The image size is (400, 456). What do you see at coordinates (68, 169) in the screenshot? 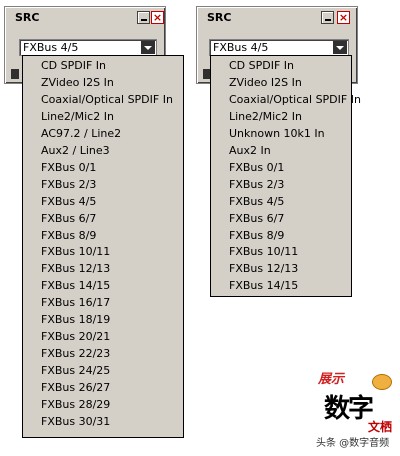
I see `left-list-item: FXBus 0/1` at bounding box center [68, 169].